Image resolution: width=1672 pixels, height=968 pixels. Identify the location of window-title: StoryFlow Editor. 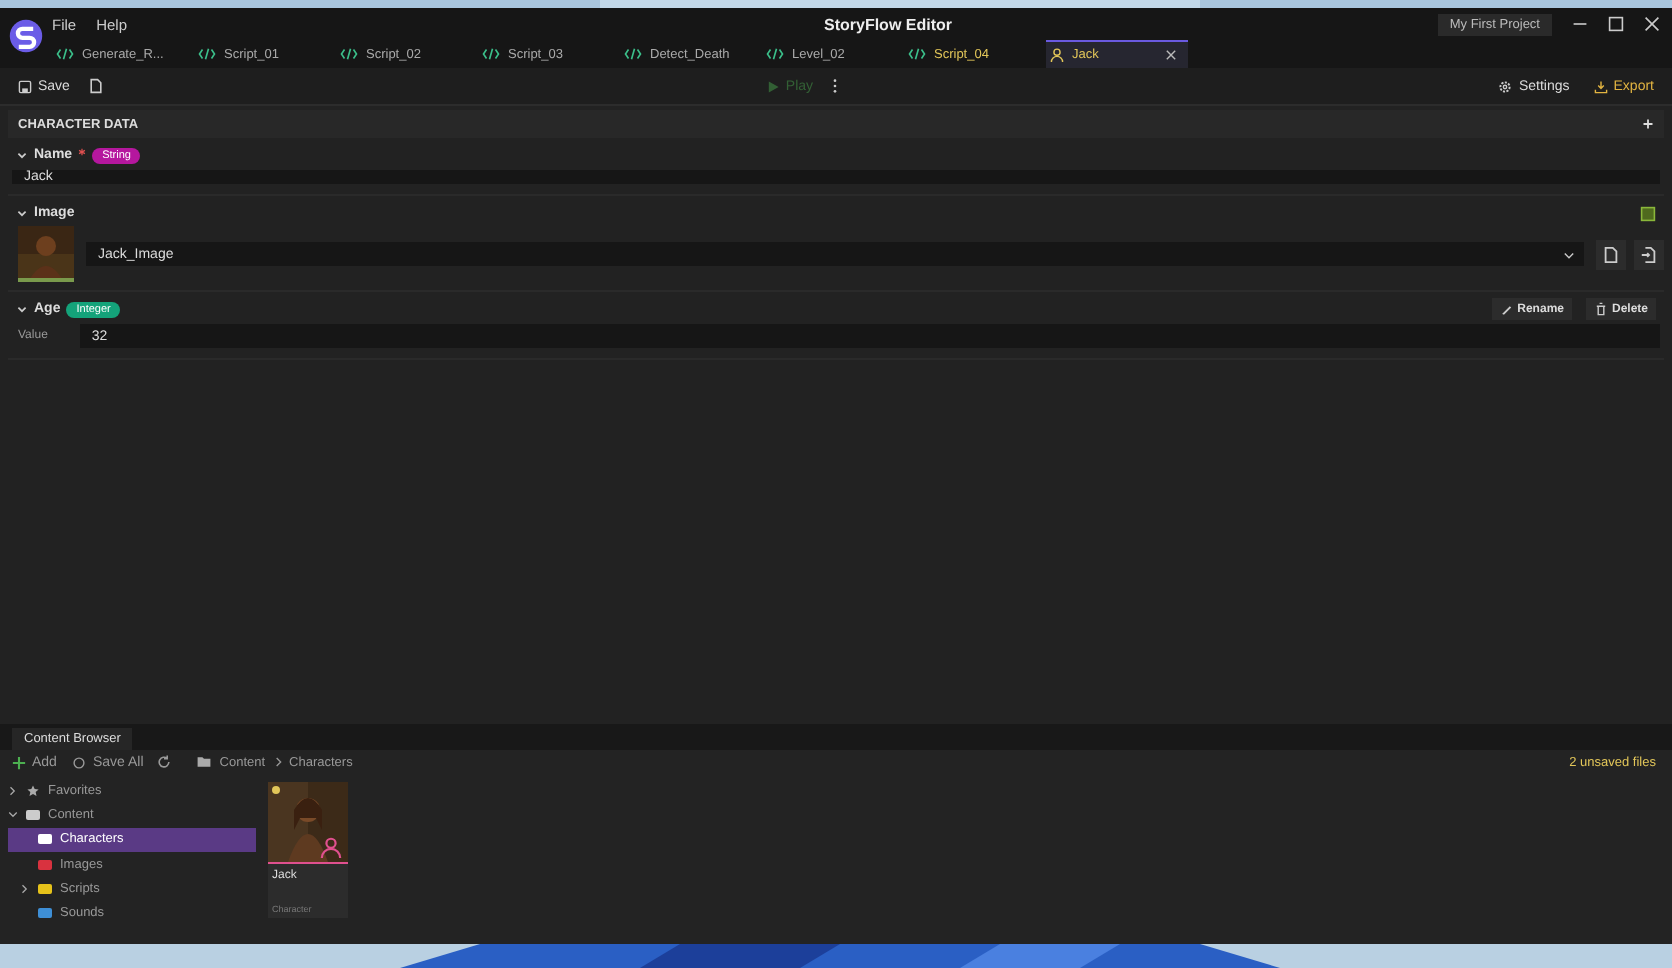
(888, 24).